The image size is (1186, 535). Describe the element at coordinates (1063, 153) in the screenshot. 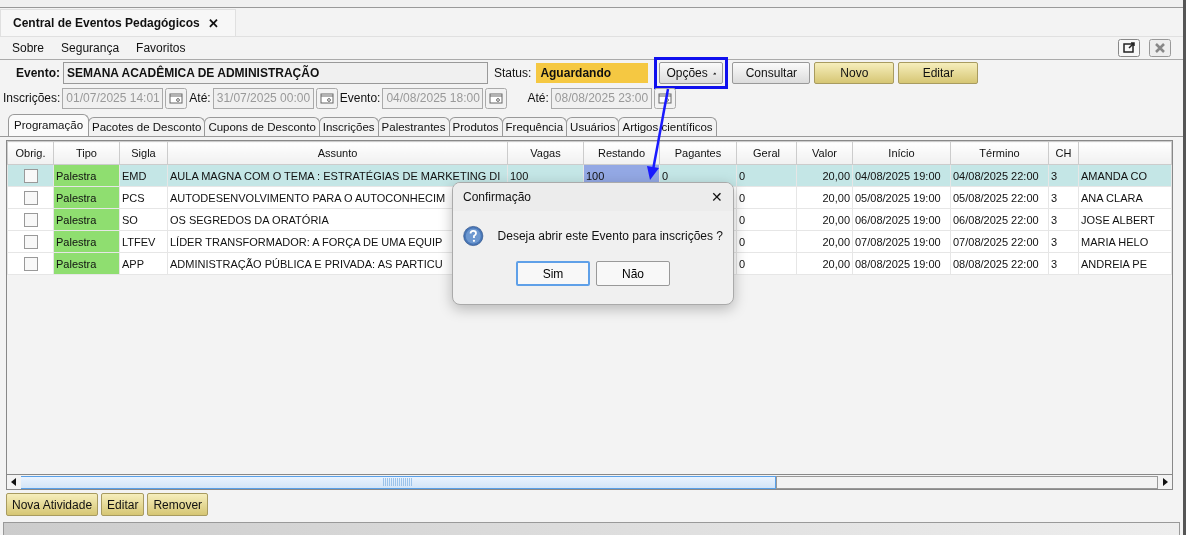

I see `column-header: CH` at that location.